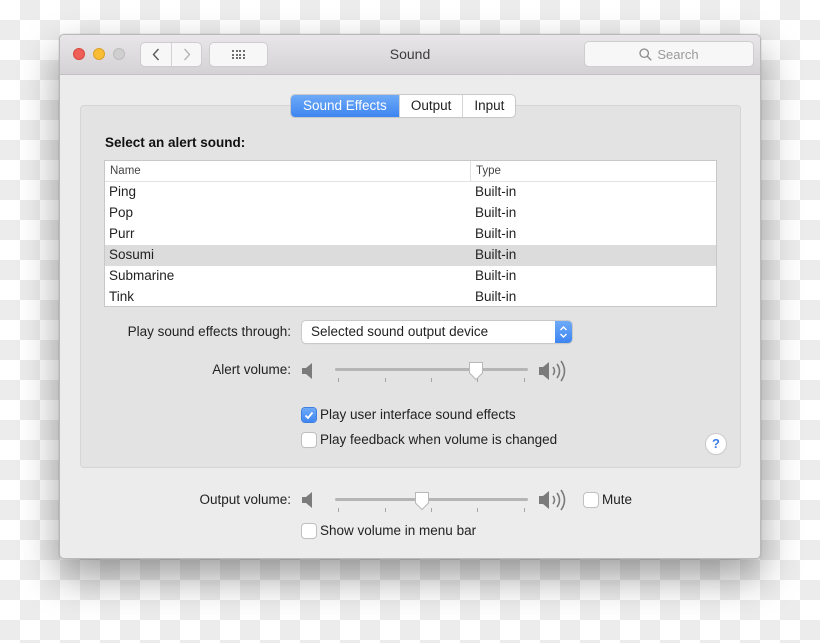 The height and width of the screenshot is (643, 820). Describe the element at coordinates (488, 106) in the screenshot. I see `tab-input: Input` at that location.